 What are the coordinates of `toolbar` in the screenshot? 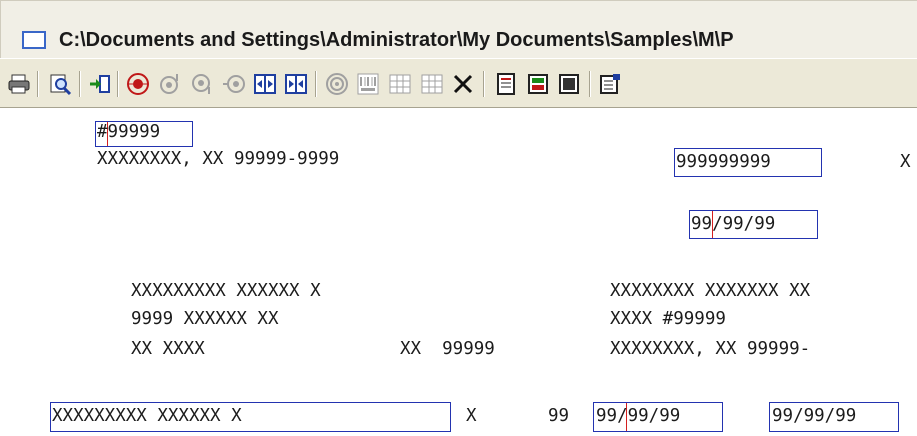 It's located at (458, 83).